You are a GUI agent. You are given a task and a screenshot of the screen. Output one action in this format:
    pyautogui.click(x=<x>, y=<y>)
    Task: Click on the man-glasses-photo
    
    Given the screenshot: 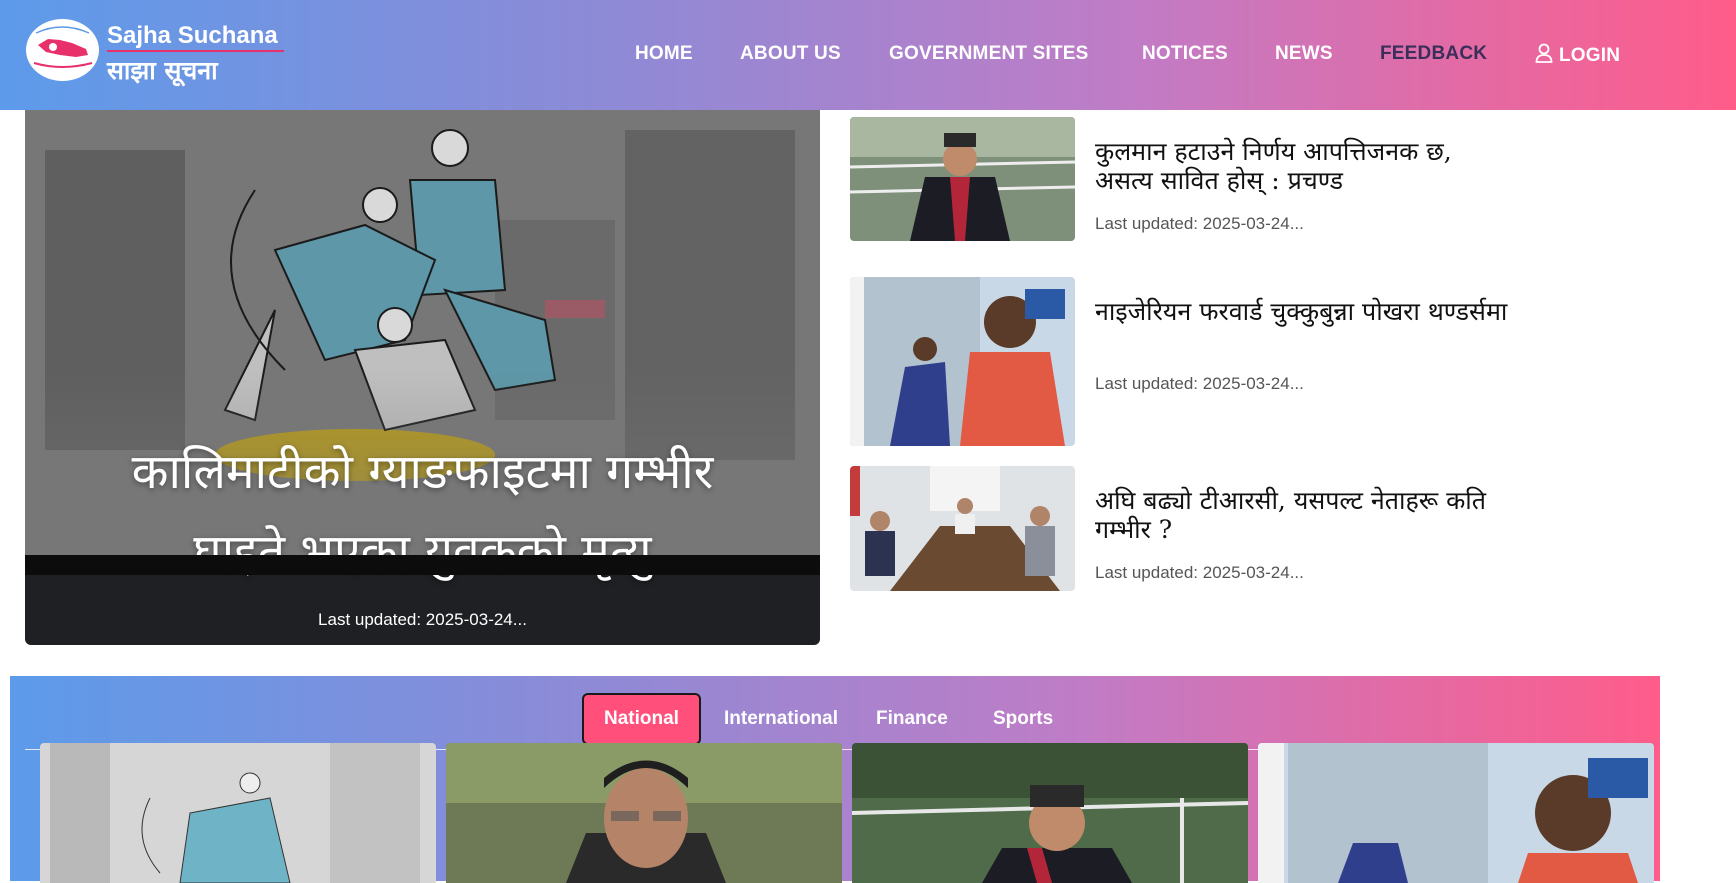 What is the action you would take?
    pyautogui.click(x=644, y=813)
    